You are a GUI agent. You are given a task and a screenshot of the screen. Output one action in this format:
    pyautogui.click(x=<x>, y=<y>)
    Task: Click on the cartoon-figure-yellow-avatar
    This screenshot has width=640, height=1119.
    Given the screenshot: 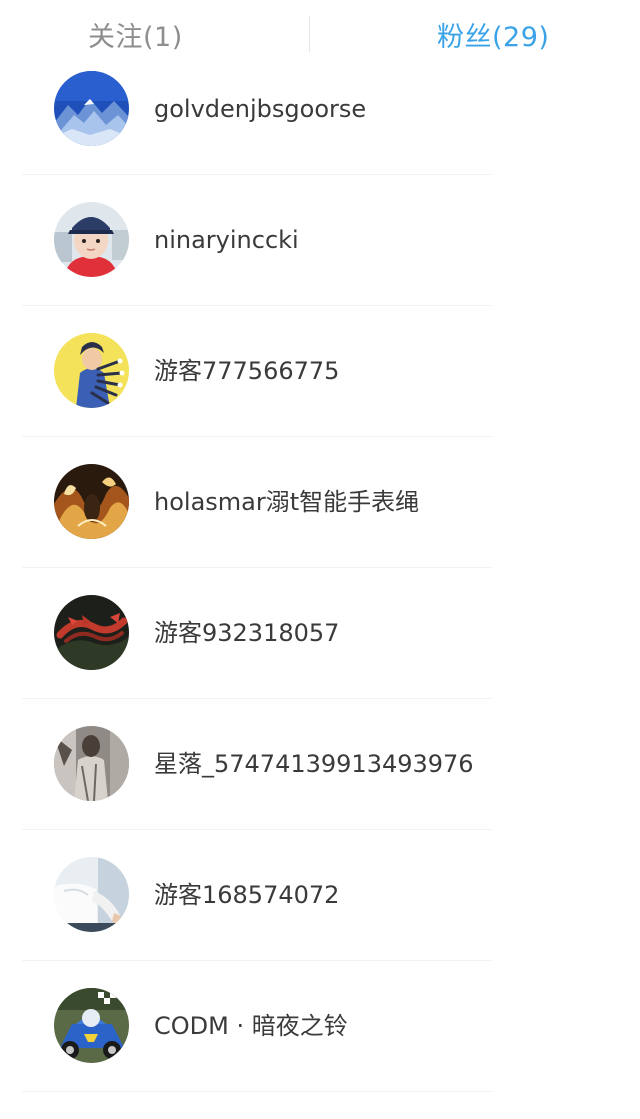 What is the action you would take?
    pyautogui.click(x=91, y=370)
    